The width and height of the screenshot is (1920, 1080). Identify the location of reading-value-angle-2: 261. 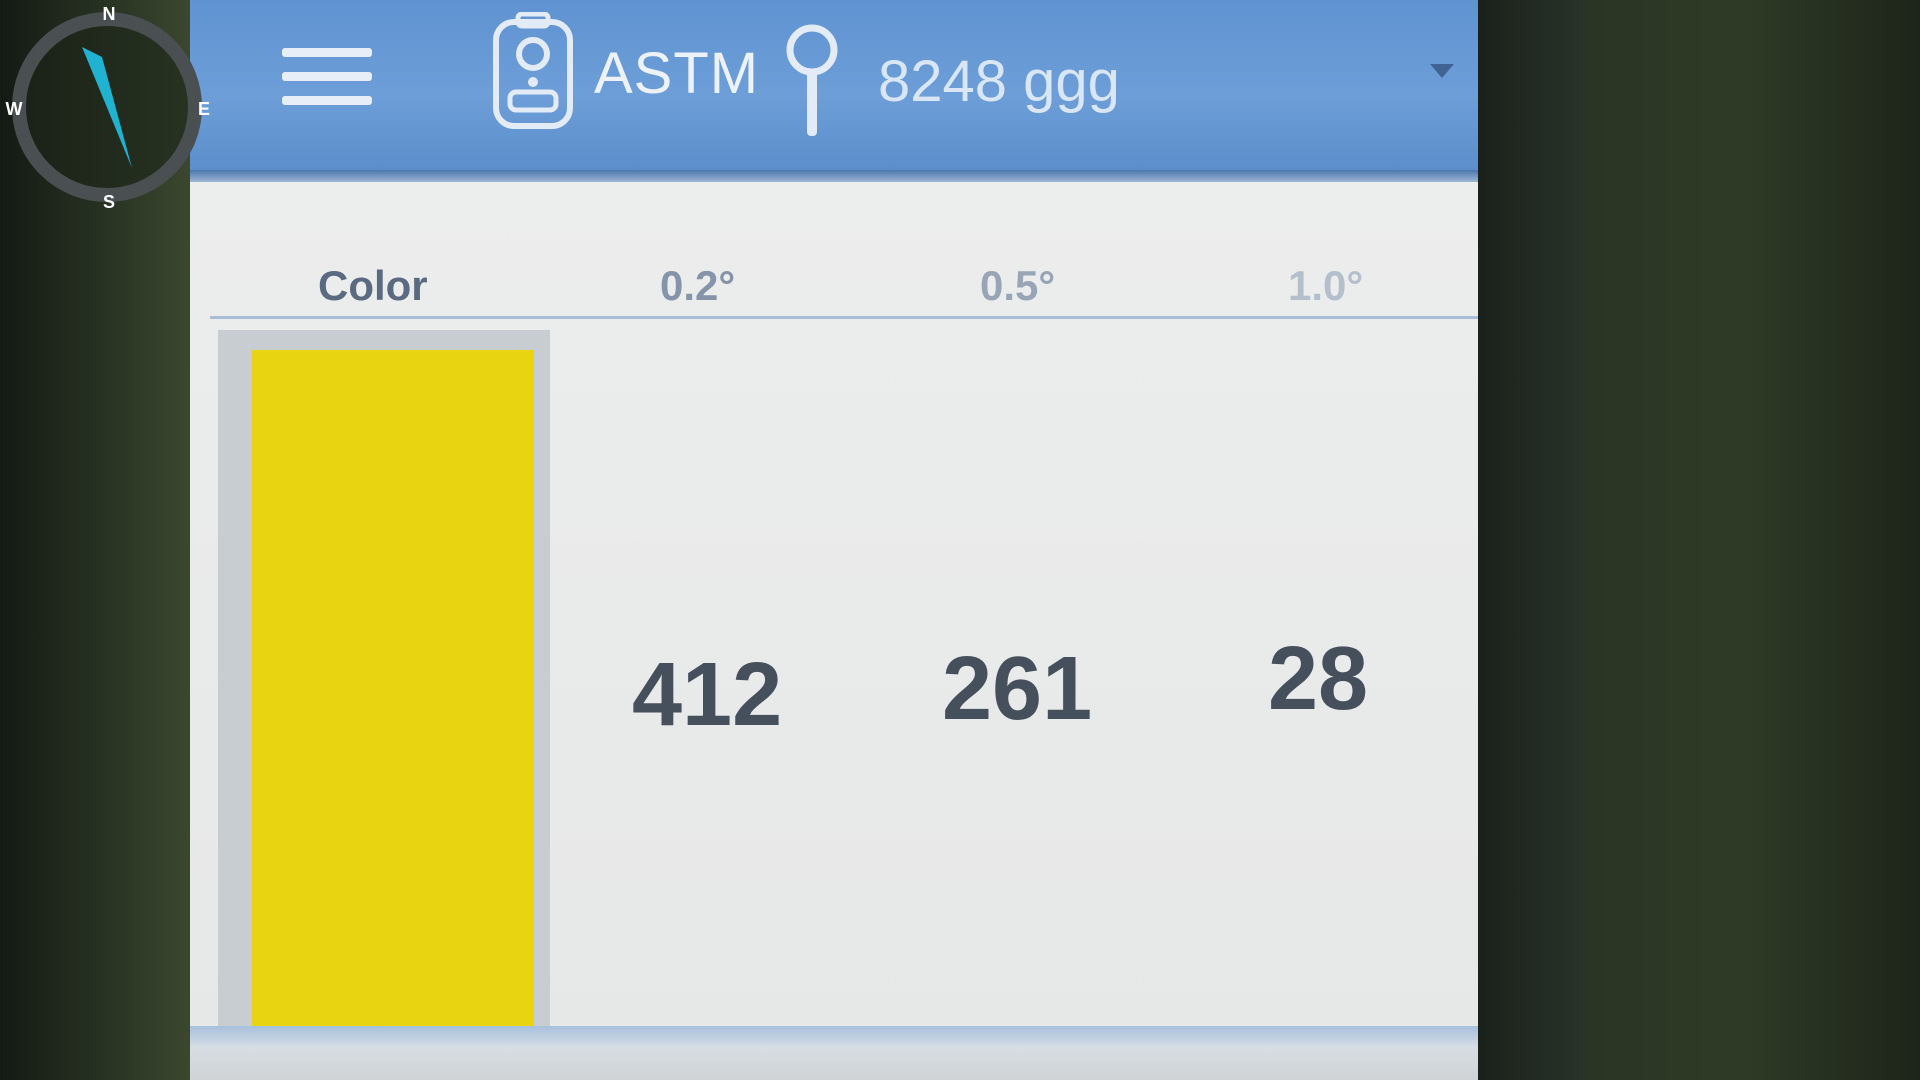
(1017, 689).